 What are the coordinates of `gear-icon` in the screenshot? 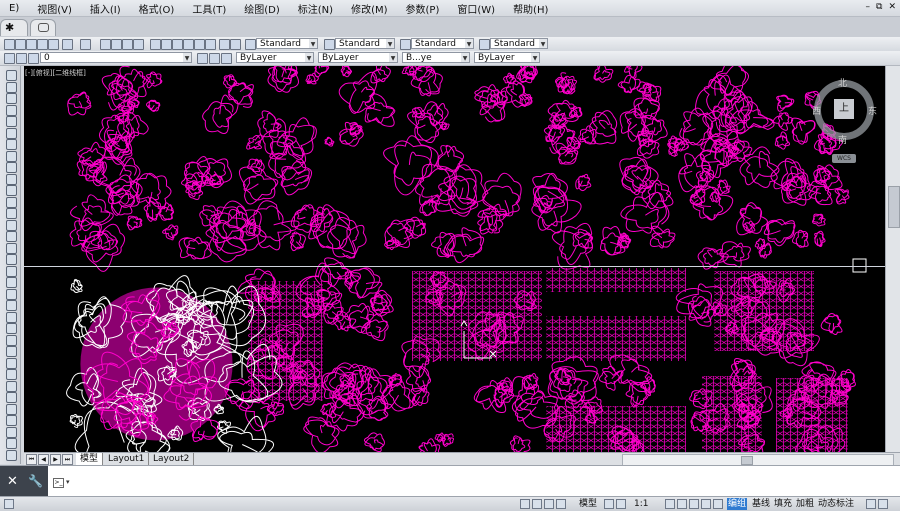 It's located at (670, 504).